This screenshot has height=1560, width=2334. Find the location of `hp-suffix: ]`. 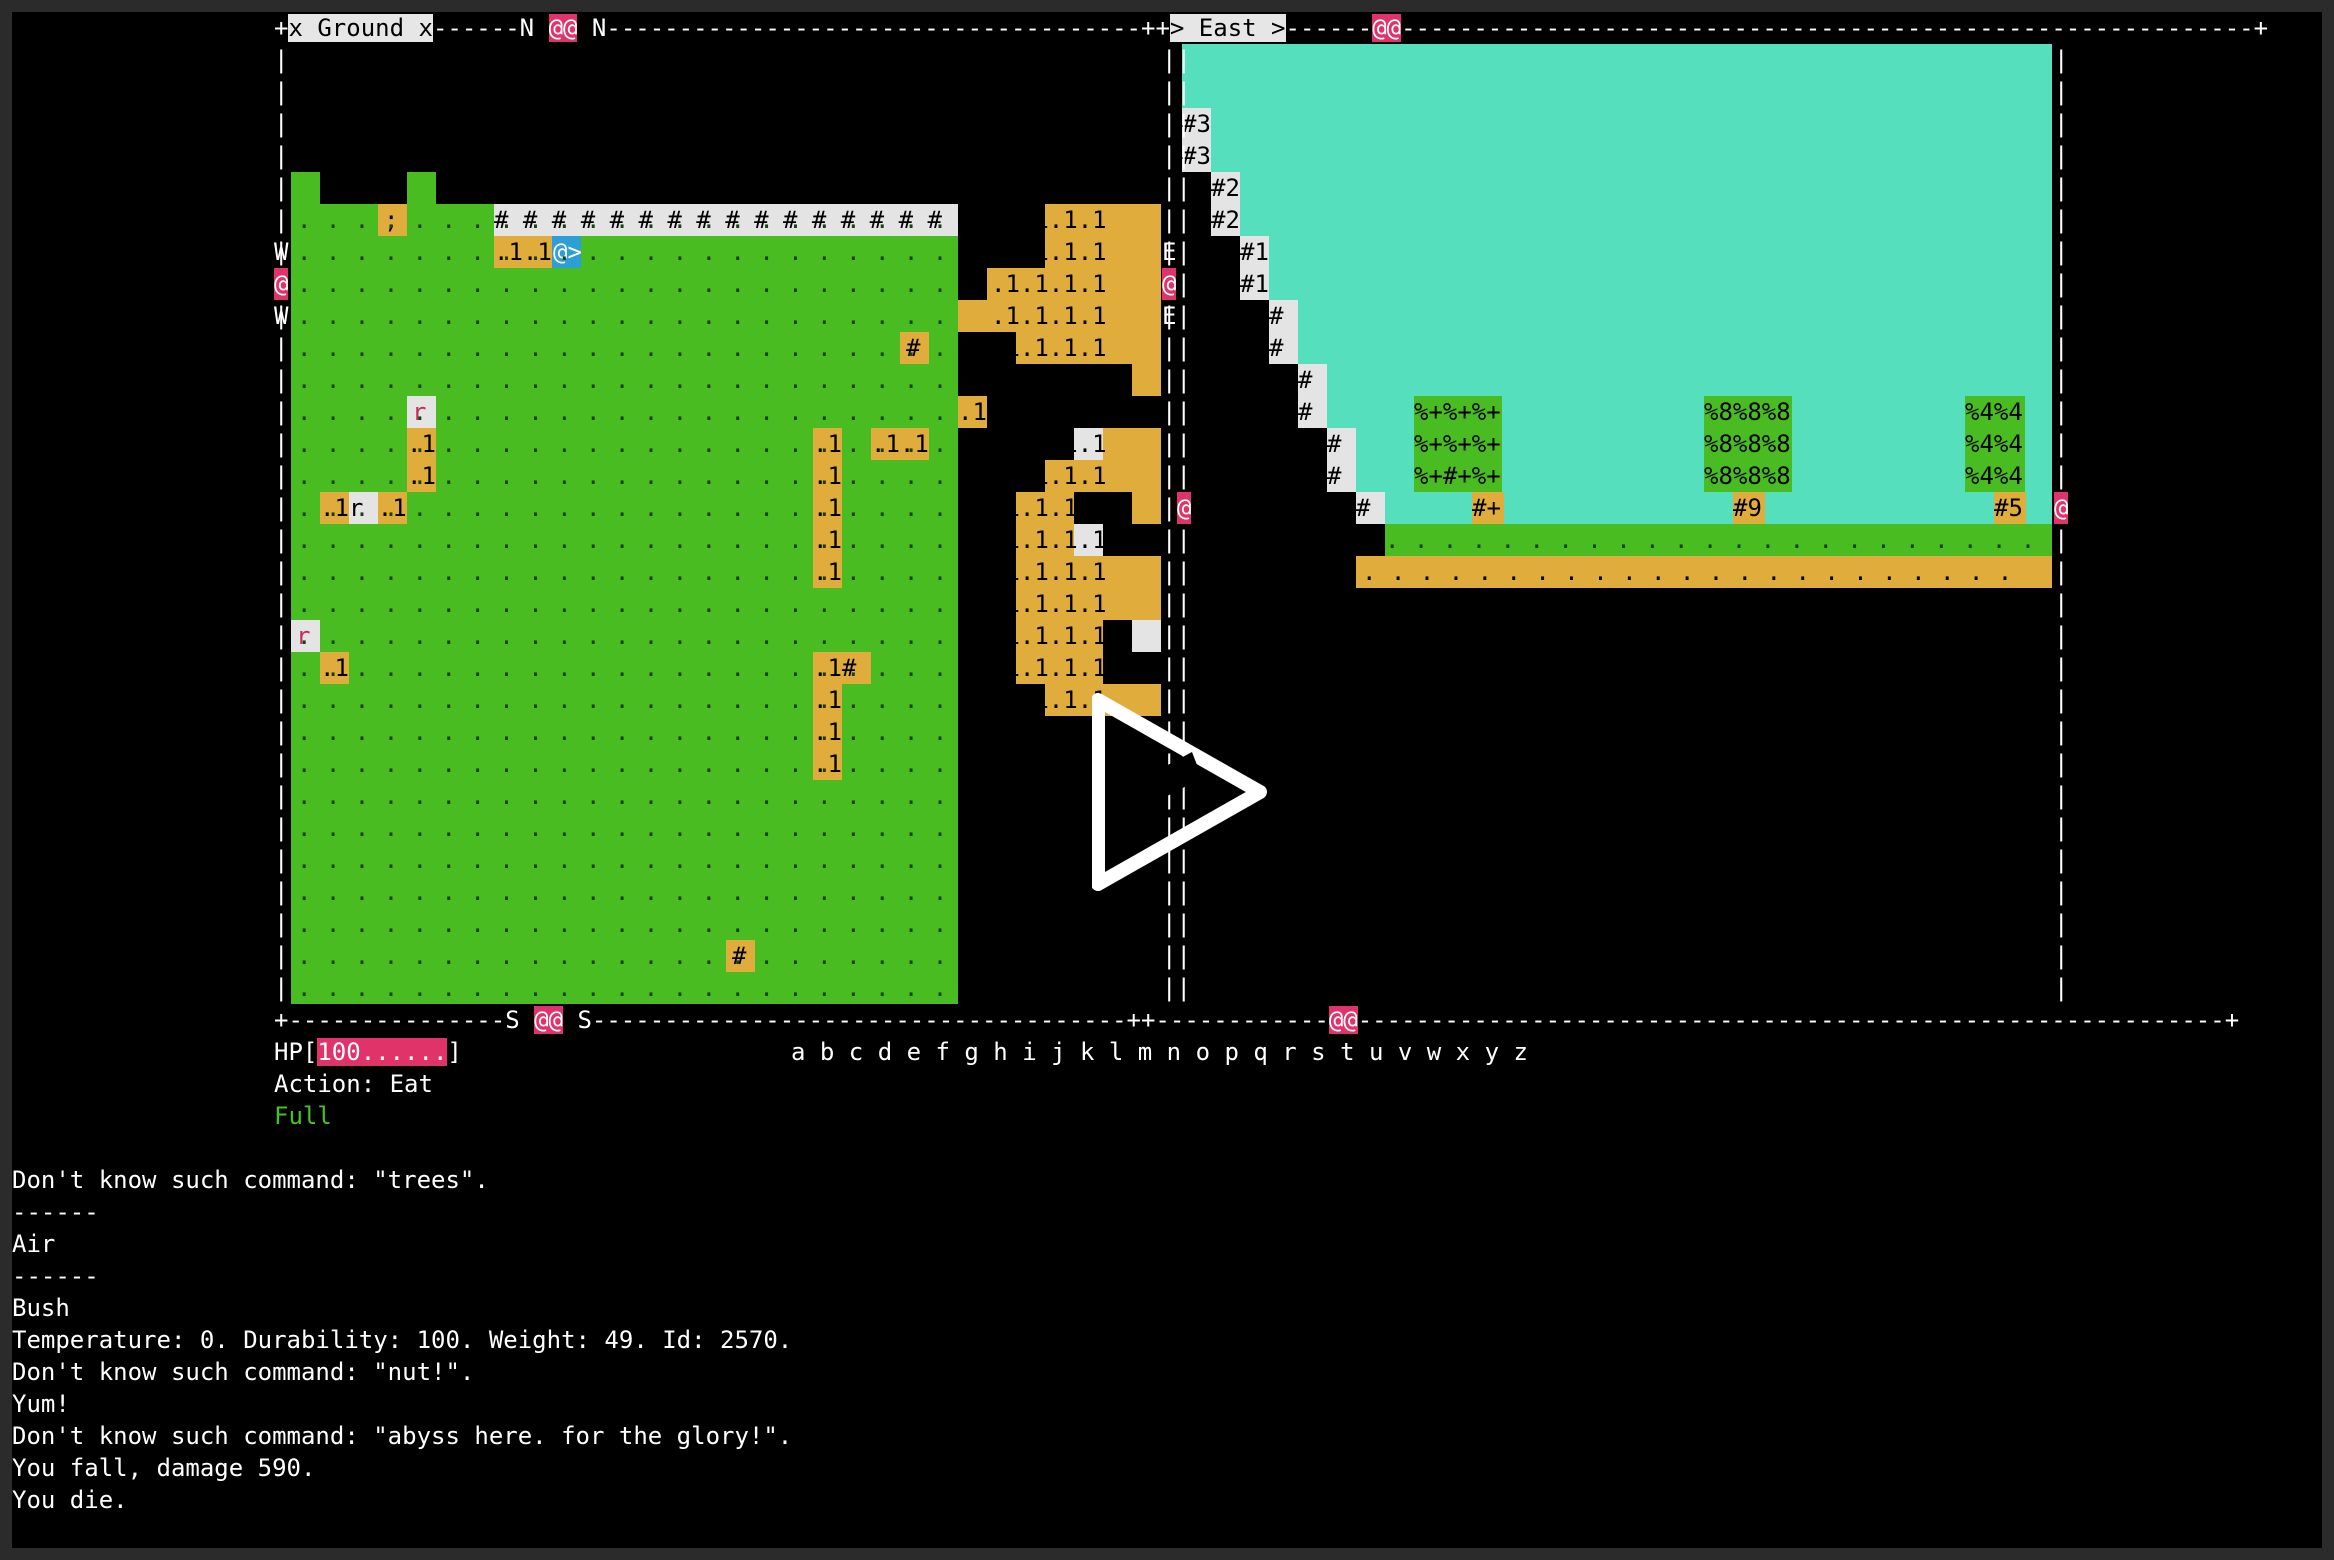

hp-suffix: ] is located at coordinates (454, 1052).